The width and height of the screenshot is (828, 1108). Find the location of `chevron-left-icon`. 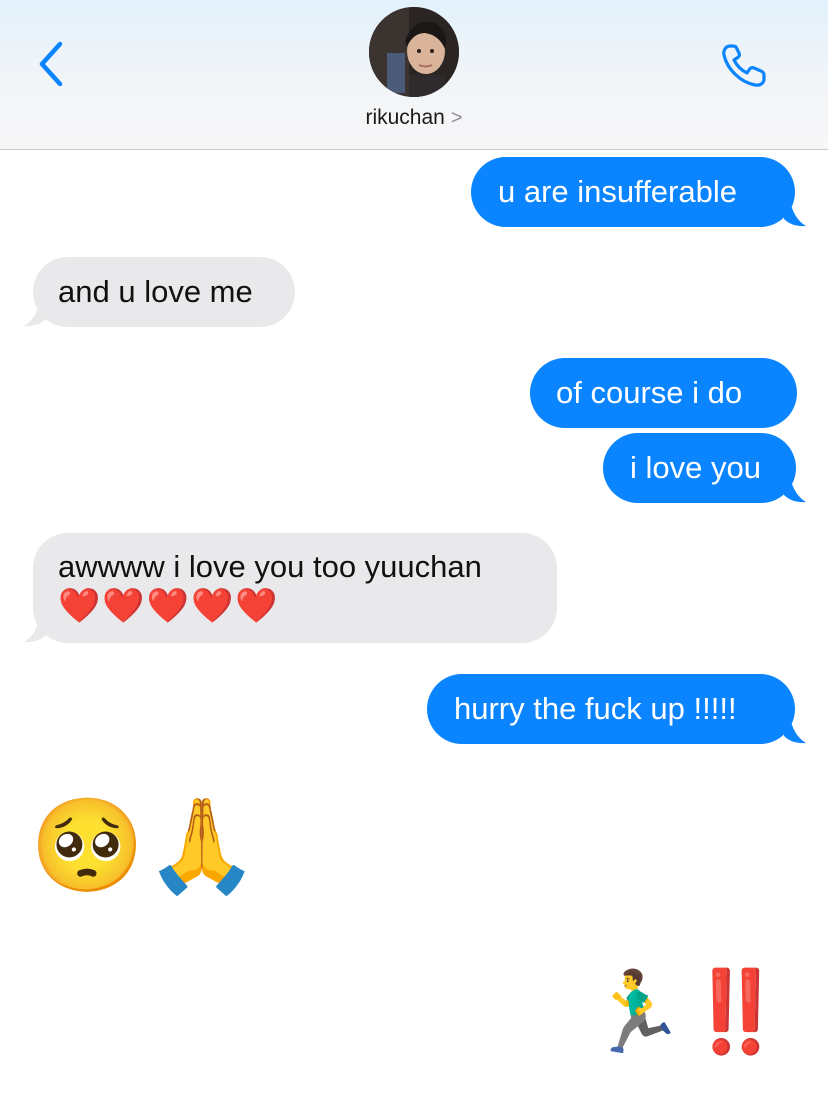

chevron-left-icon is located at coordinates (51, 64).